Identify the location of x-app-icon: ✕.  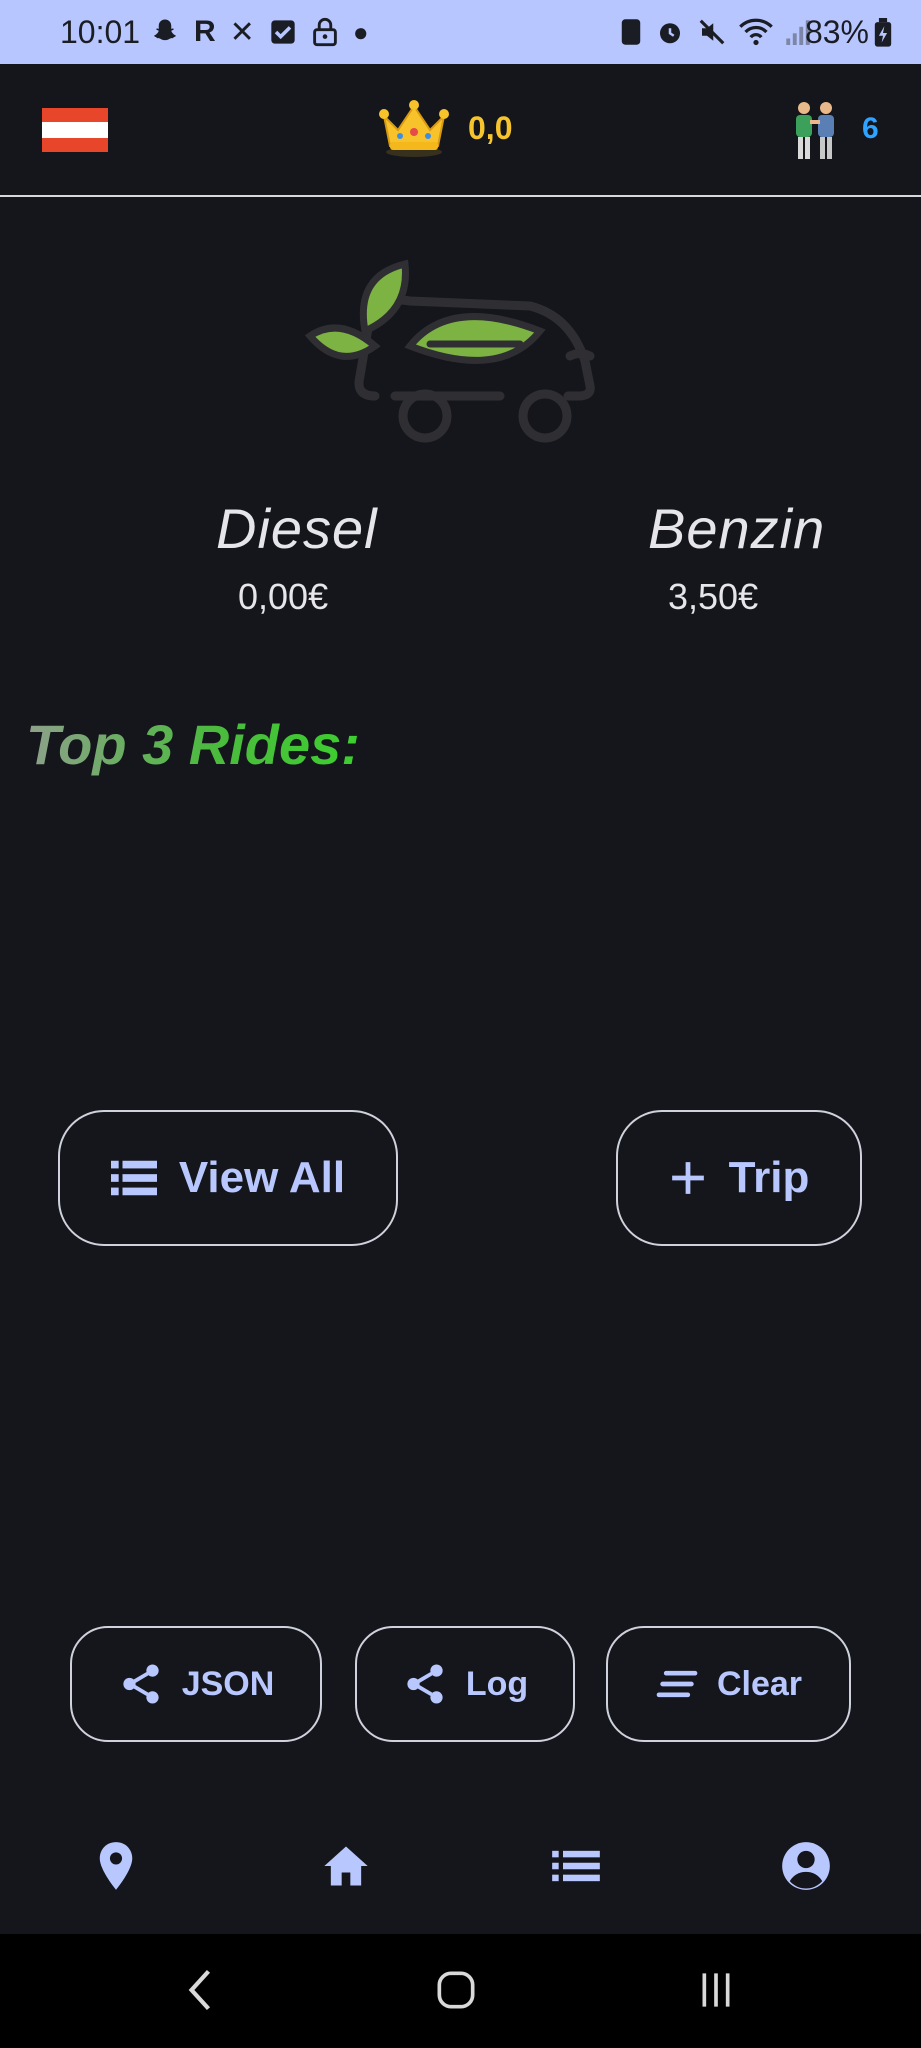
(242, 32).